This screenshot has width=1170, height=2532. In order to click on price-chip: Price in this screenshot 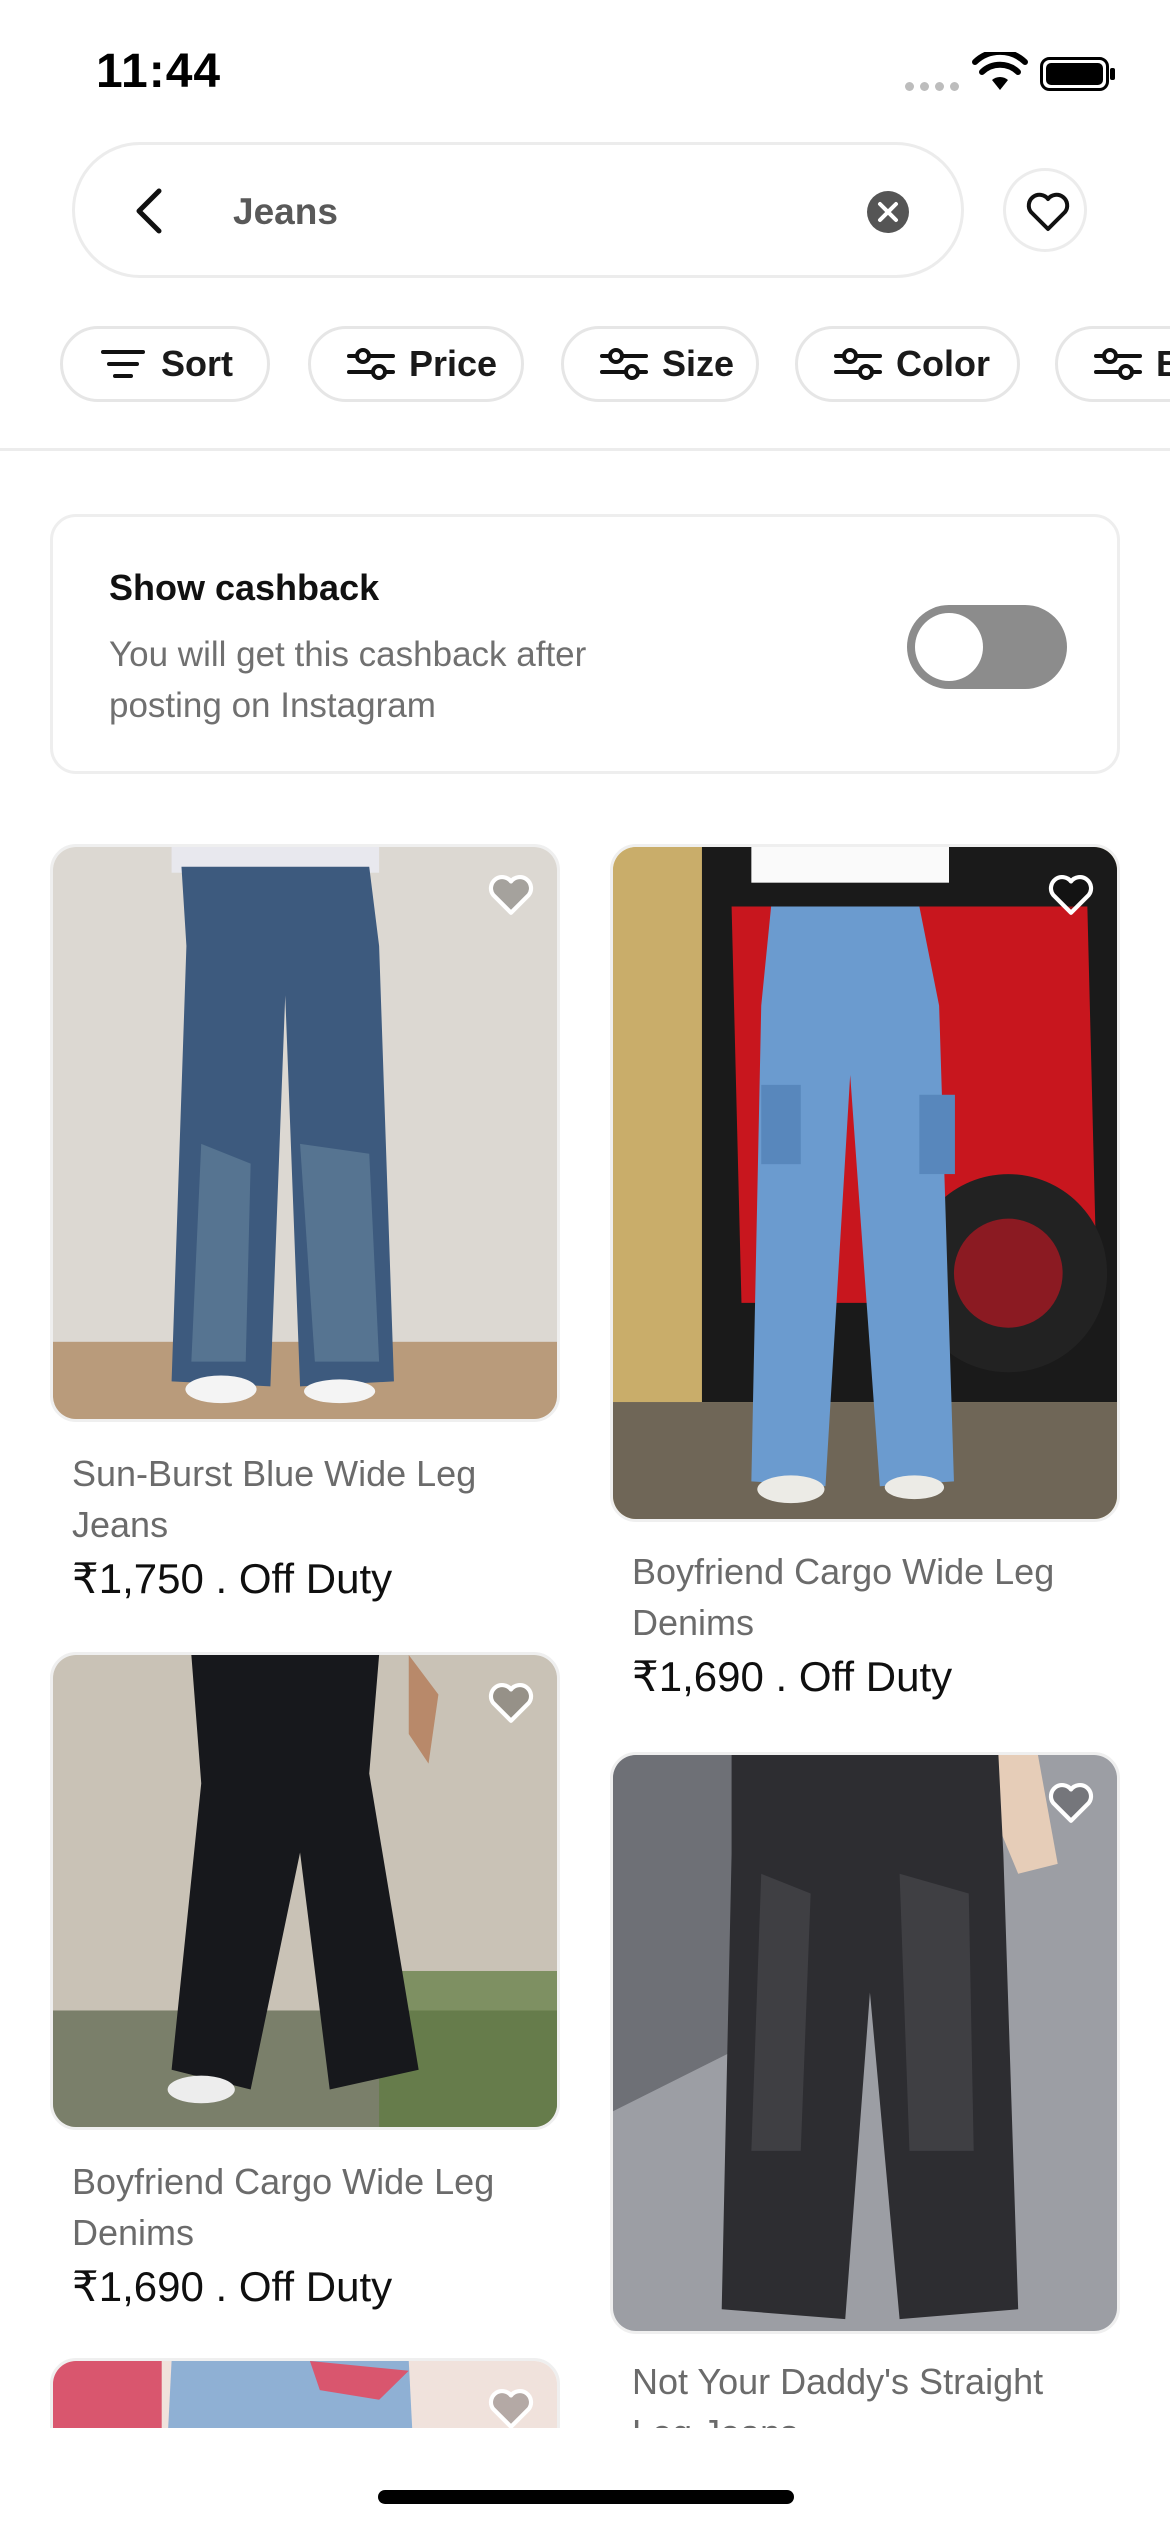, I will do `click(416, 364)`.